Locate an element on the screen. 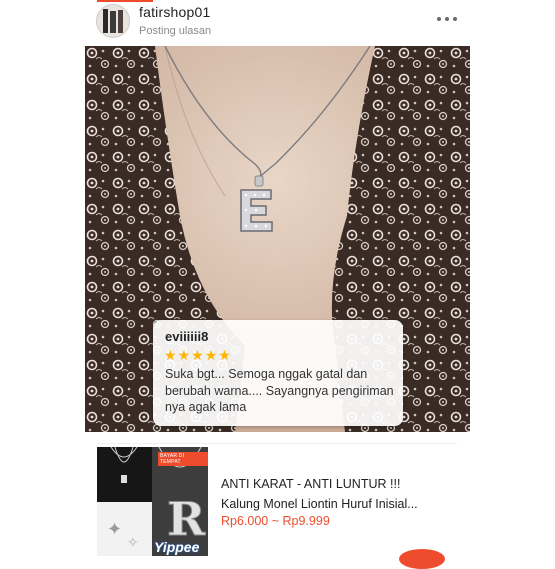 The width and height of the screenshot is (555, 569). floating-cart-button is located at coordinates (422, 559).